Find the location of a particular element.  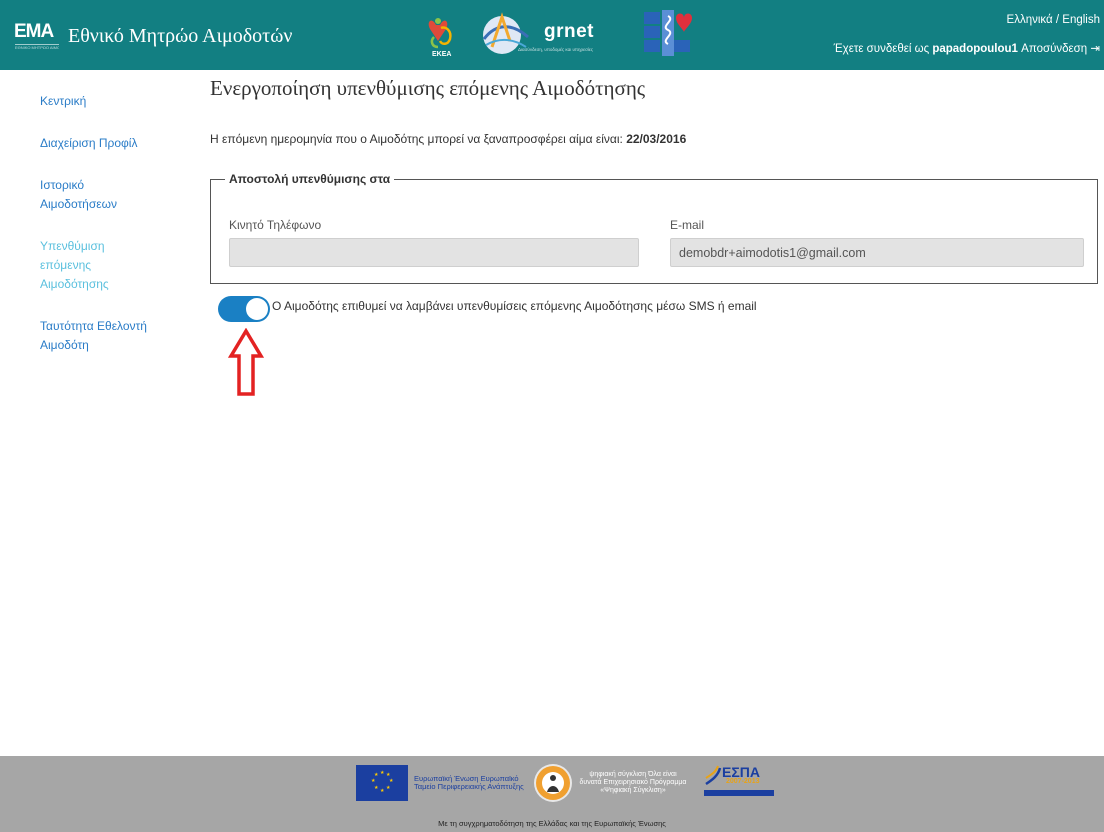

sidebar-item-profile: Διαχείριση Προφίλ is located at coordinates (120, 143).